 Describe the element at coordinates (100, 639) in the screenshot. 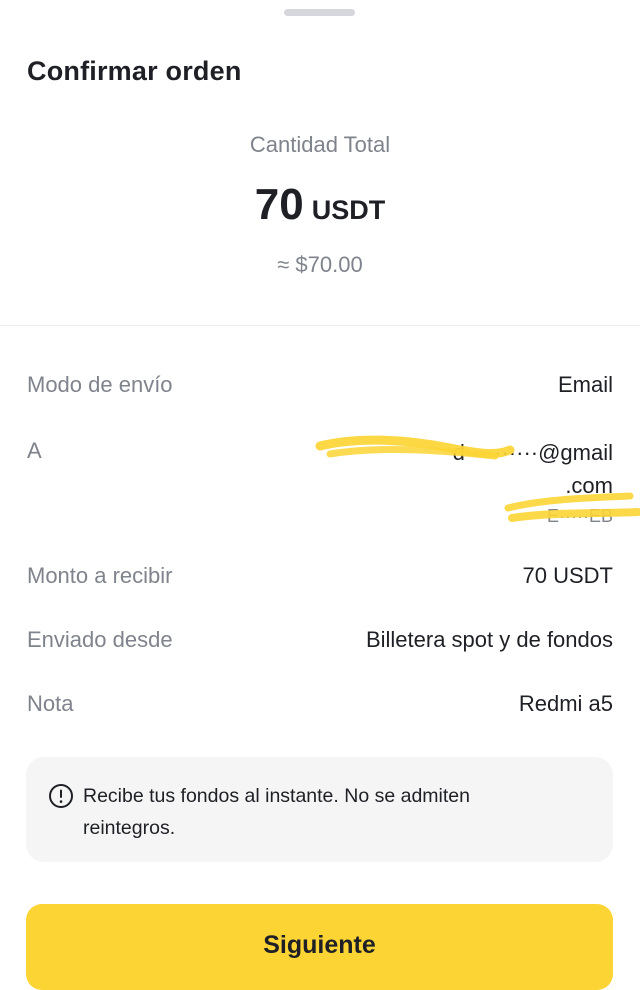

I see `sent-from-label: Enviado desde` at that location.